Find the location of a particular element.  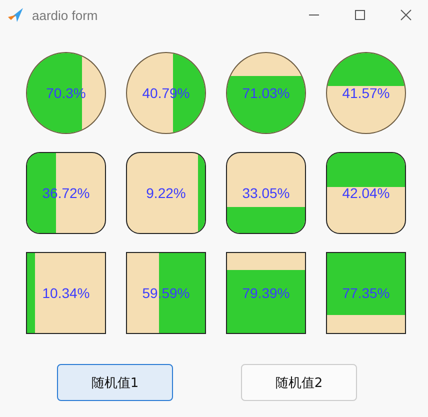

close-icon is located at coordinates (406, 15).